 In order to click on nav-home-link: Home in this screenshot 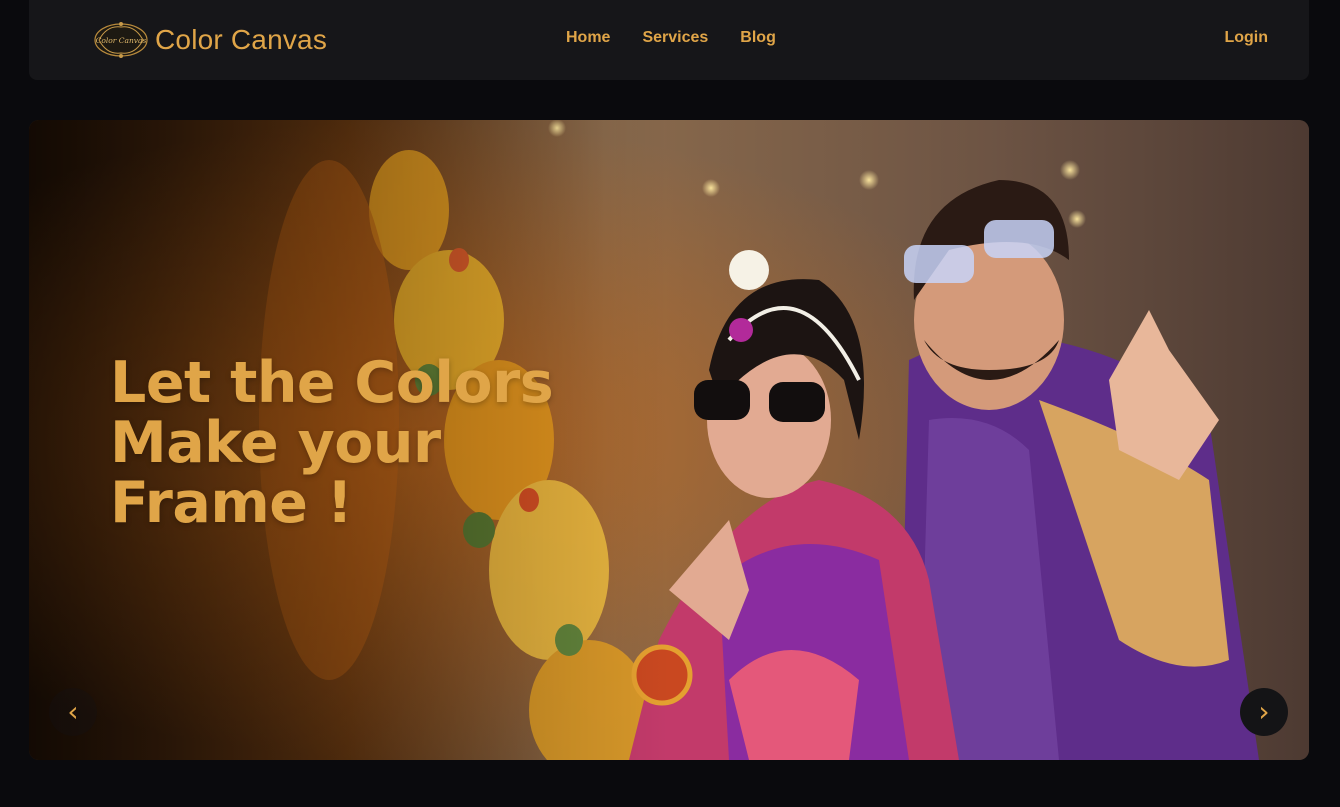, I will do `click(588, 38)`.